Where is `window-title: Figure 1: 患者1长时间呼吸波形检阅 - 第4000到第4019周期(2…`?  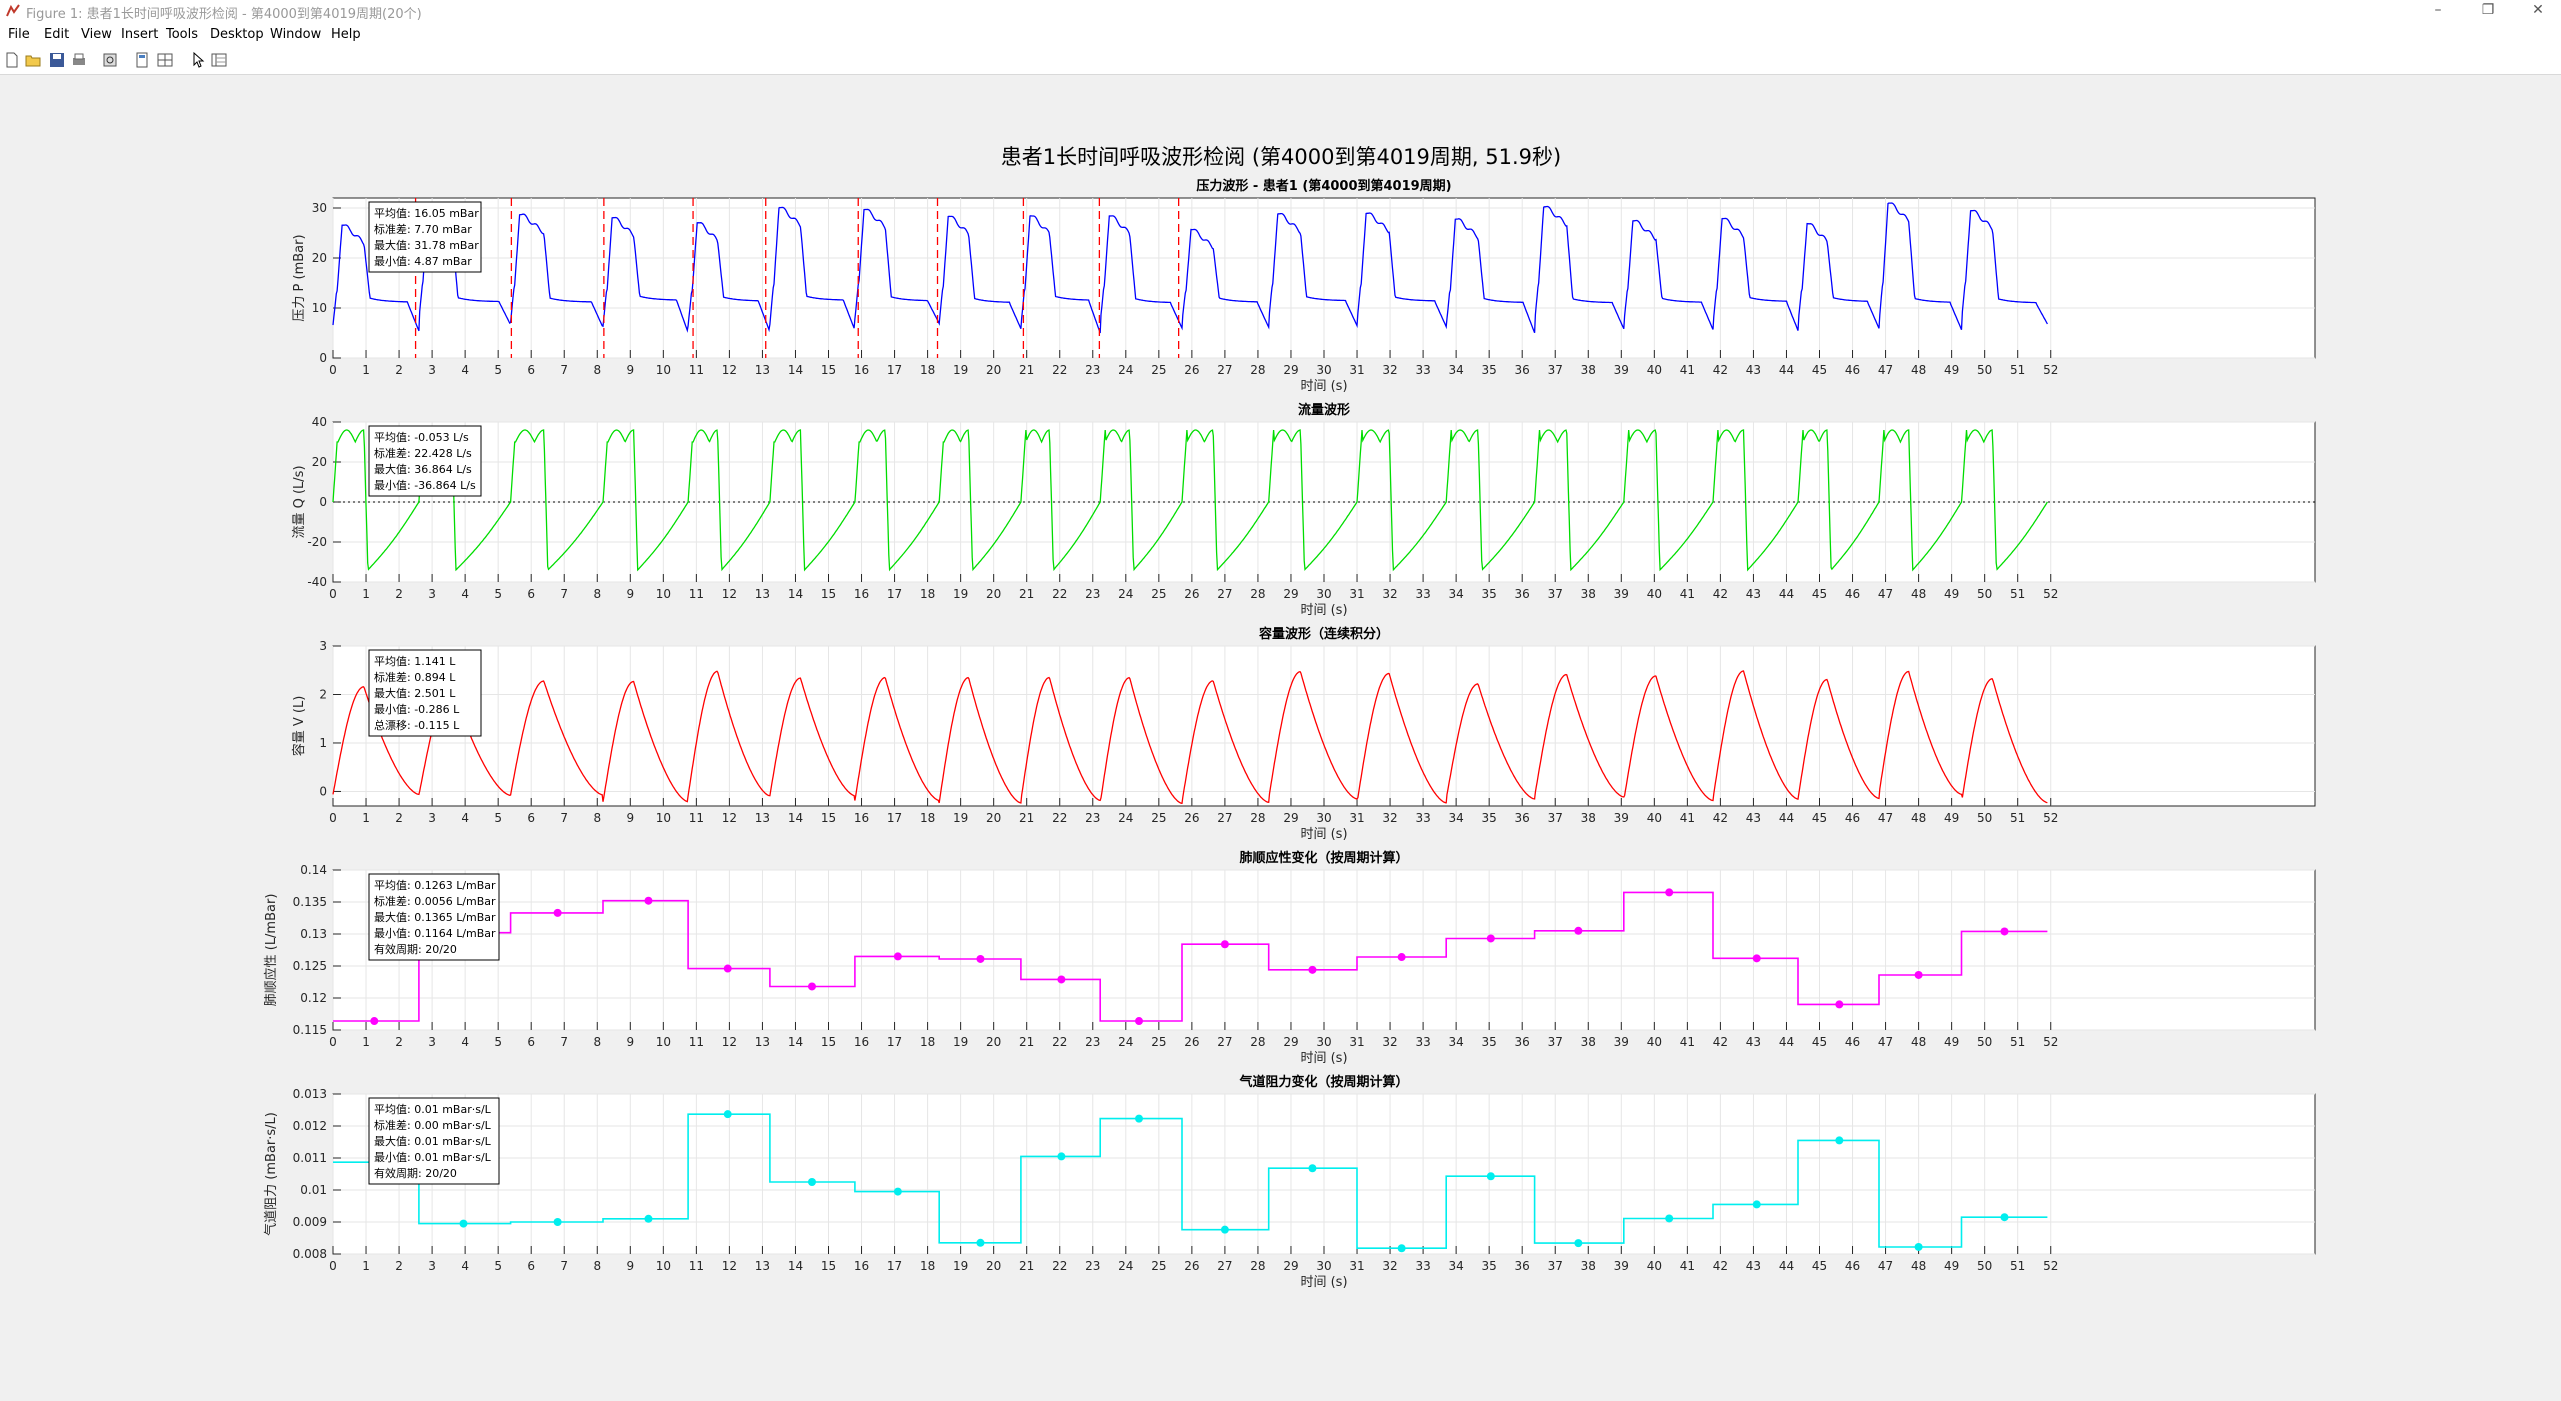 window-title: Figure 1: 患者1长时间呼吸波形检阅 - 第4000到第4019周期(2… is located at coordinates (224, 14).